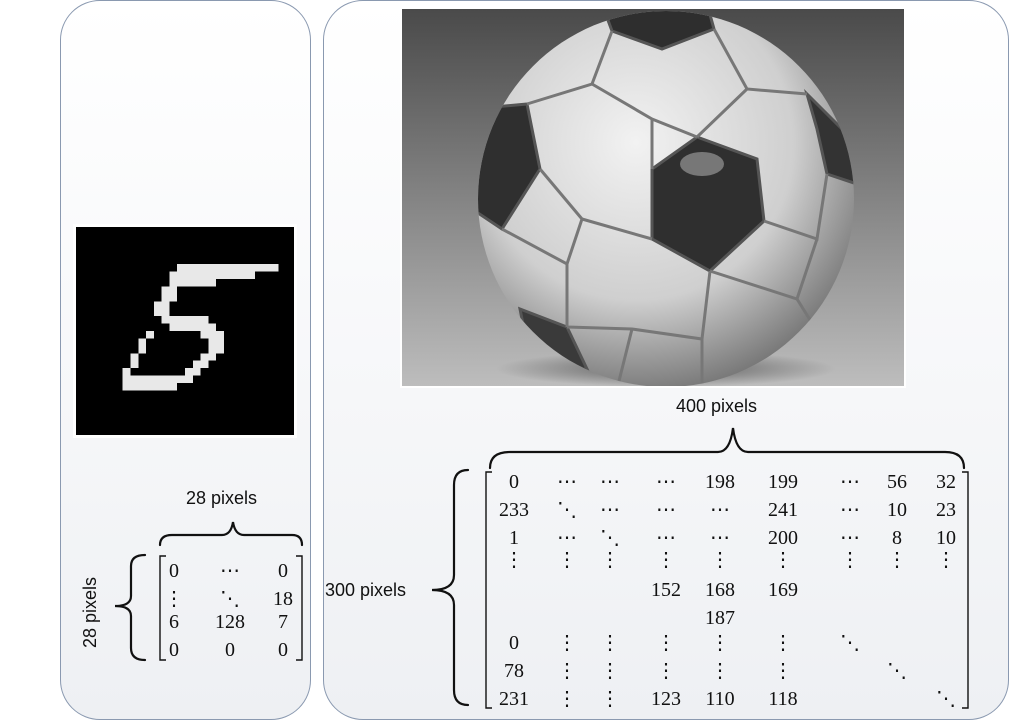 The image size is (1023, 720). Describe the element at coordinates (230, 571) in the screenshot. I see `small-matrix-cell: ⋯` at that location.